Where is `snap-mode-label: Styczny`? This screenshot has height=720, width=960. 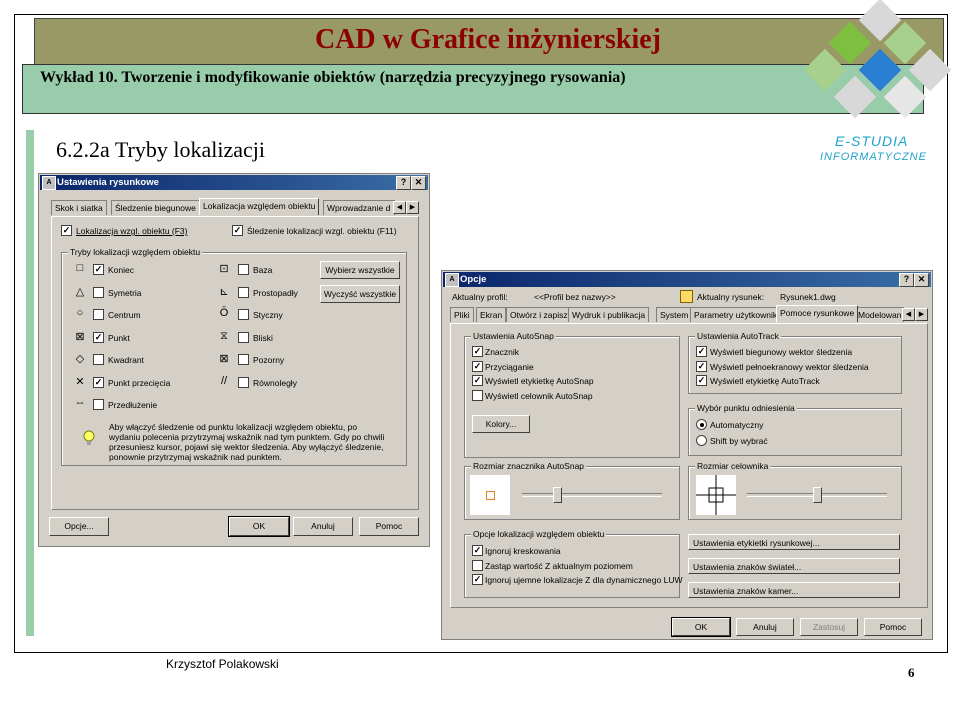 snap-mode-label: Styczny is located at coordinates (268, 315).